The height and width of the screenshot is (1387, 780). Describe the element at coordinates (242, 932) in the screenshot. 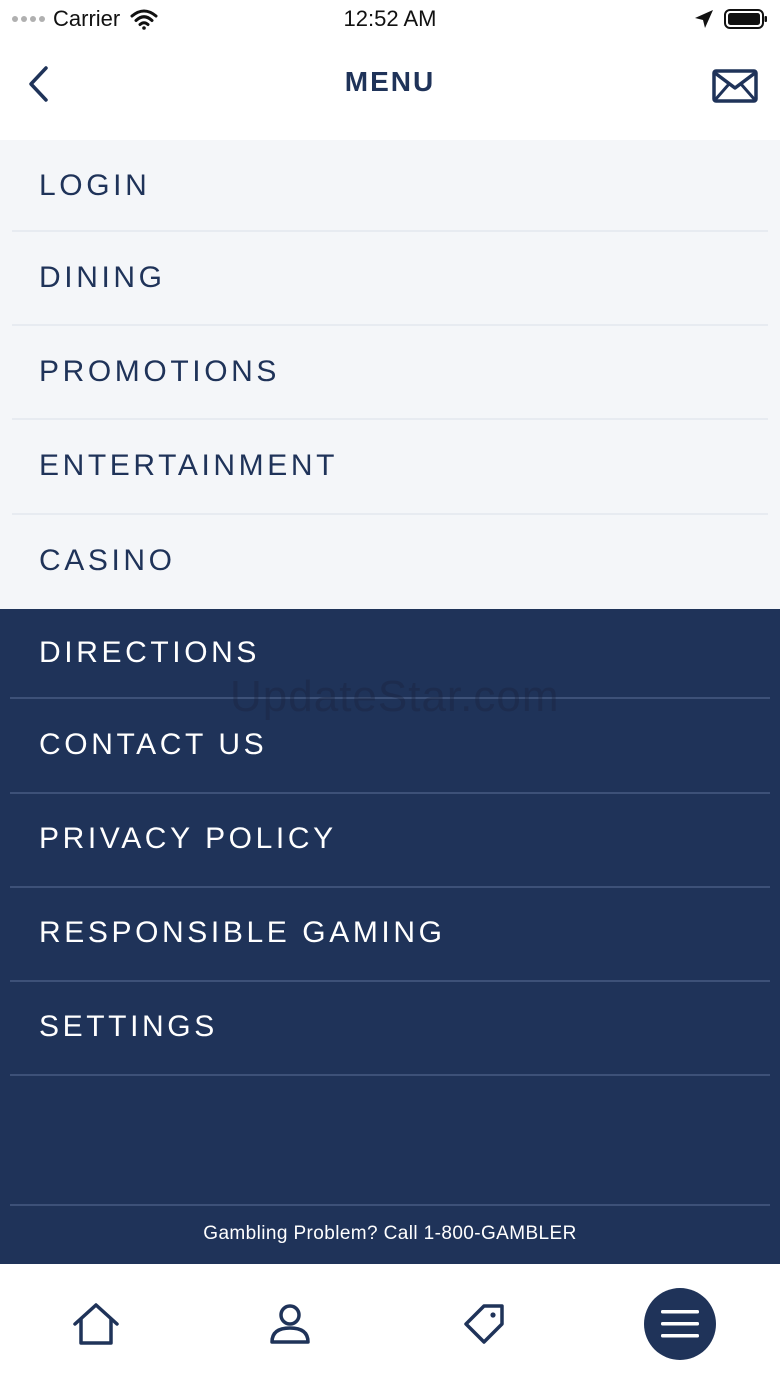

I see `menu-item-label: RESPONSIBLE GAMING` at that location.